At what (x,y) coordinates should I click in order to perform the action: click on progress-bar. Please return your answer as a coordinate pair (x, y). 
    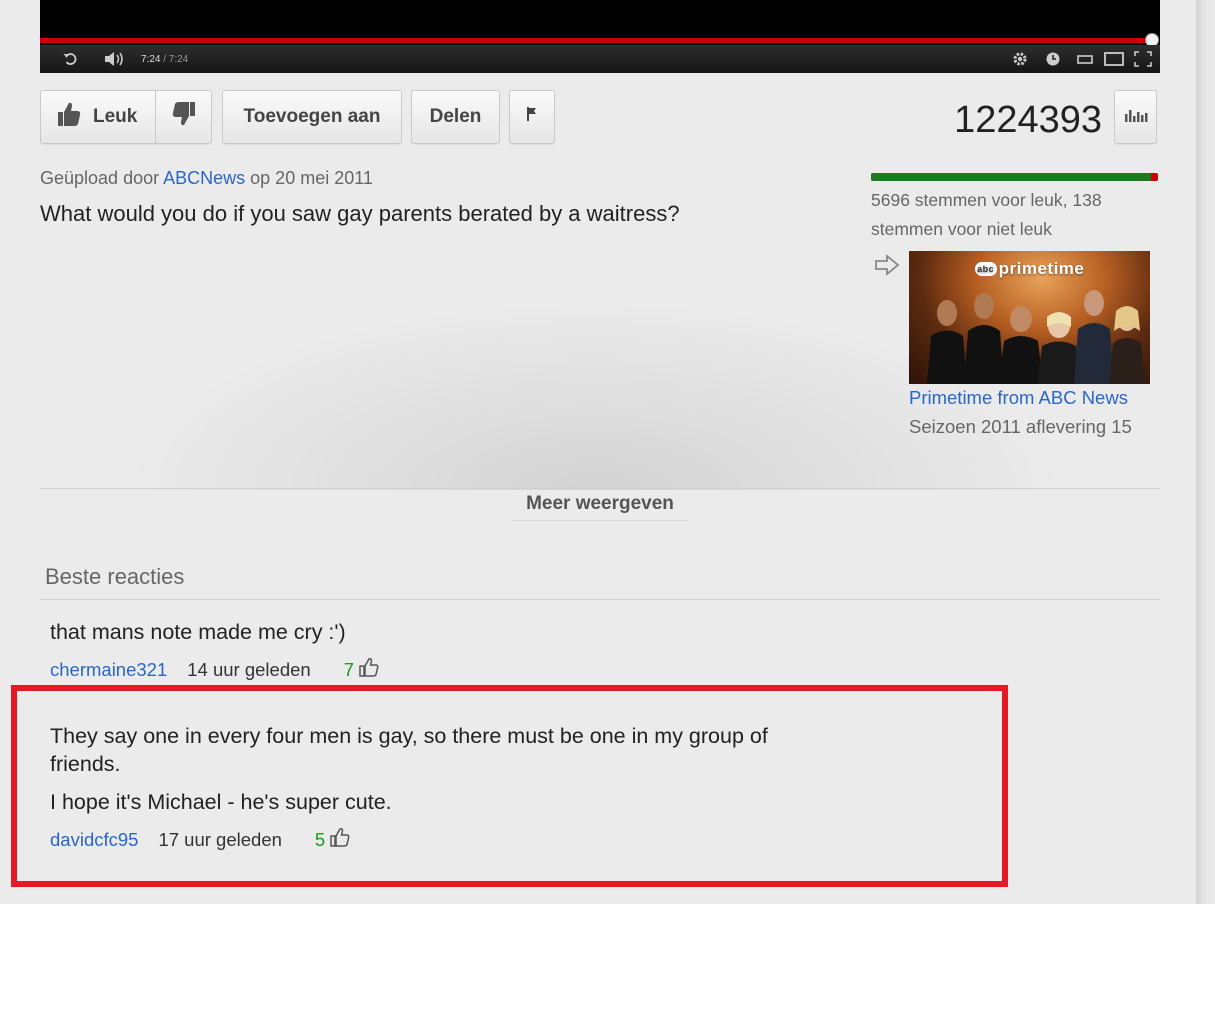
    Looking at the image, I should click on (596, 40).